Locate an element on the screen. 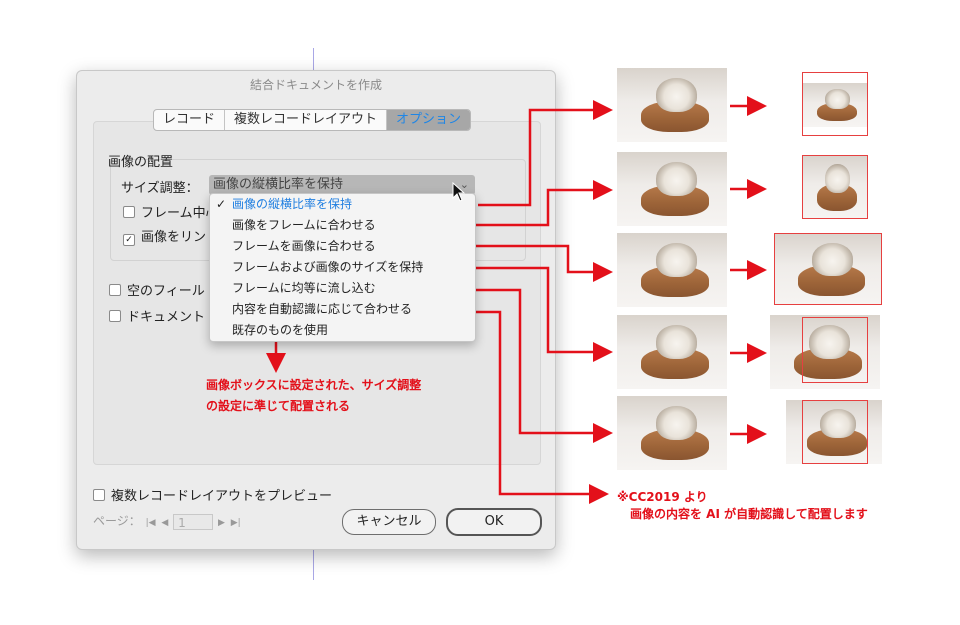 Image resolution: width=960 pixels, height=625 pixels. tab-options: オプション is located at coordinates (429, 120).